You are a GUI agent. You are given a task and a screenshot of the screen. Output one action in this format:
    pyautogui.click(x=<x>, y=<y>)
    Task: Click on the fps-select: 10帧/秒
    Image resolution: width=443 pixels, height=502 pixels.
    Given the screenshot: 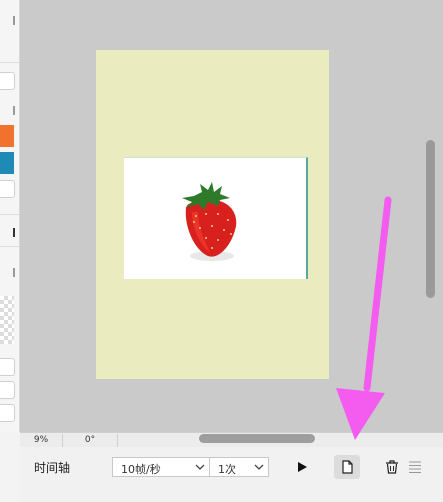 What is the action you would take?
    pyautogui.click(x=161, y=467)
    